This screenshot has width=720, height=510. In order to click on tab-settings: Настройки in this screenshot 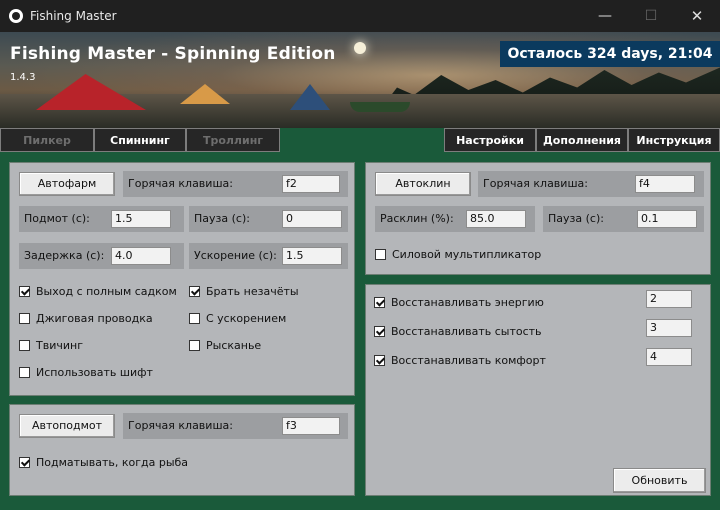, I will do `click(490, 140)`.